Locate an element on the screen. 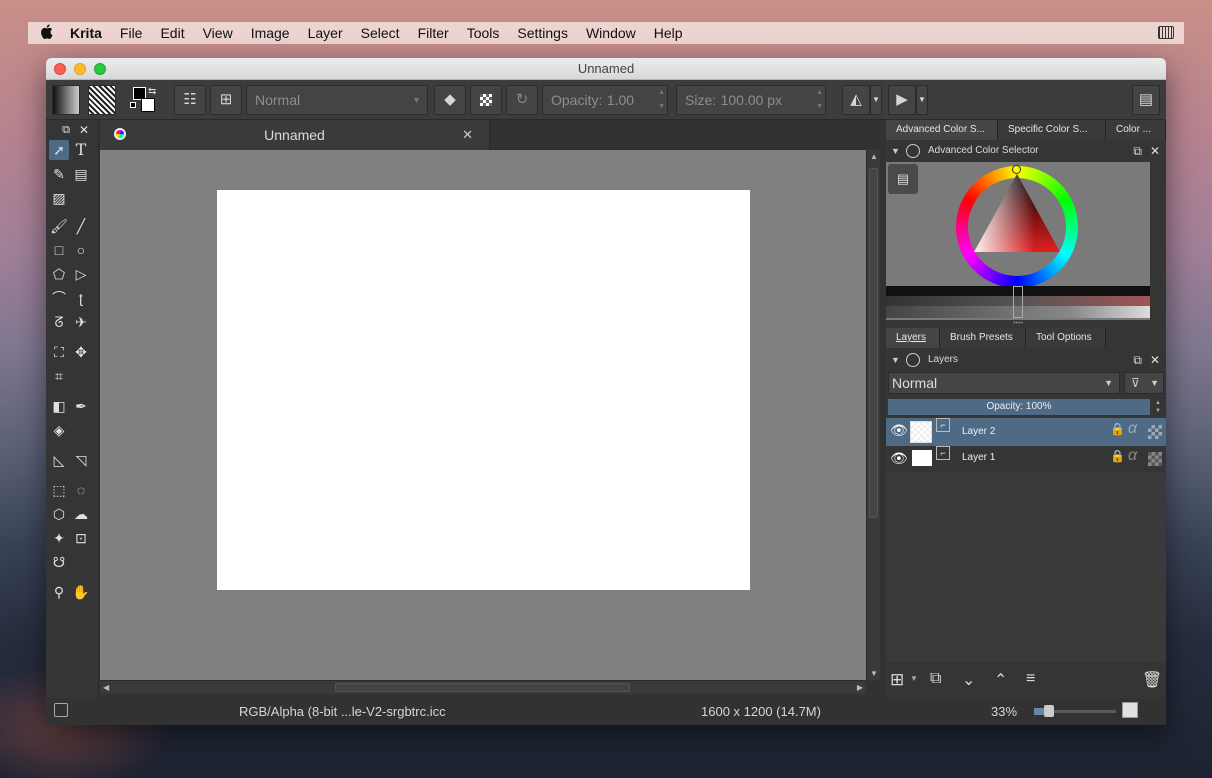 Image resolution: width=1212 pixels, height=778 pixels. mirror-horizontal-icon: ◭ is located at coordinates (856, 100).